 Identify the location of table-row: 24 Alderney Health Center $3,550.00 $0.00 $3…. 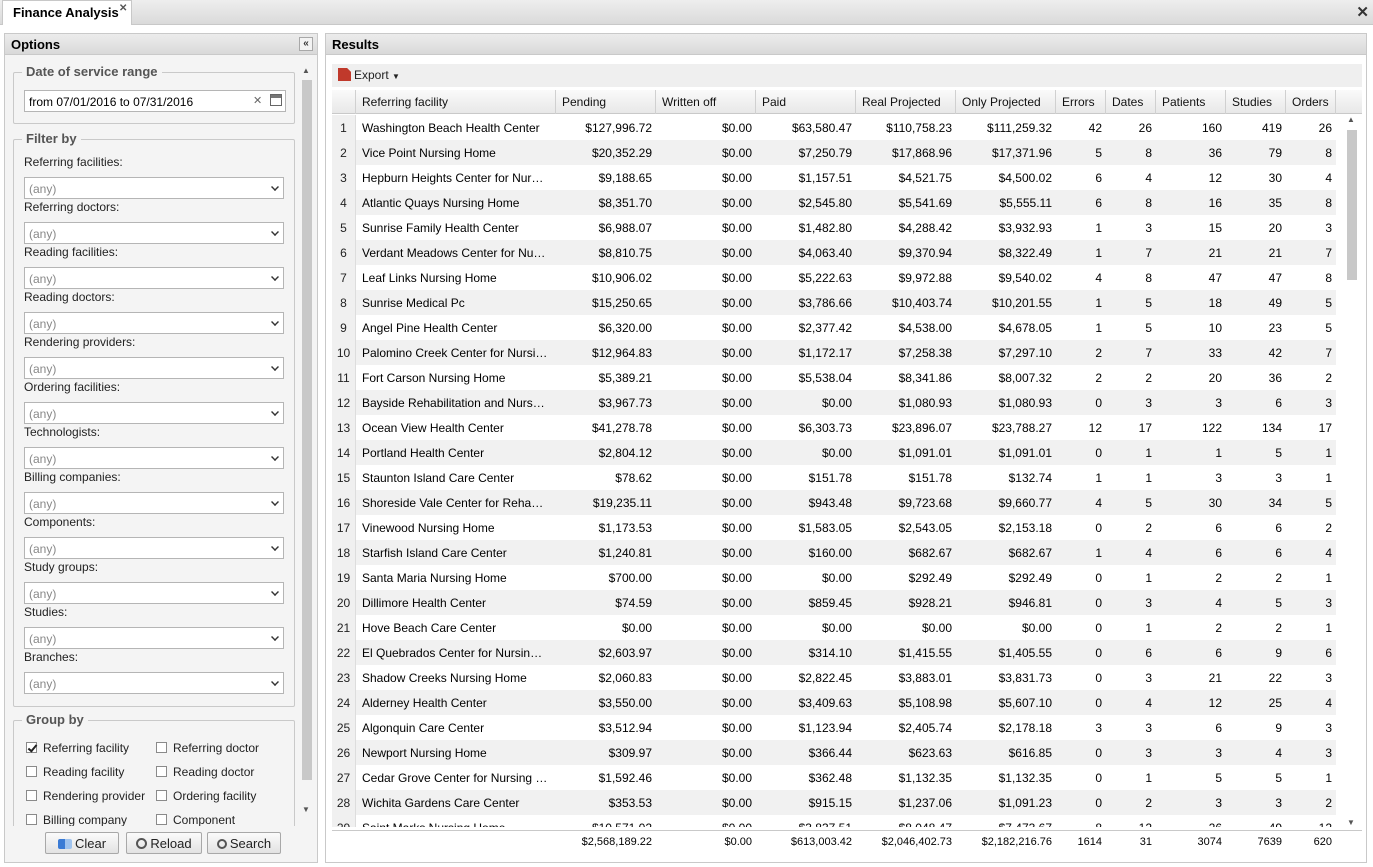
(834, 702).